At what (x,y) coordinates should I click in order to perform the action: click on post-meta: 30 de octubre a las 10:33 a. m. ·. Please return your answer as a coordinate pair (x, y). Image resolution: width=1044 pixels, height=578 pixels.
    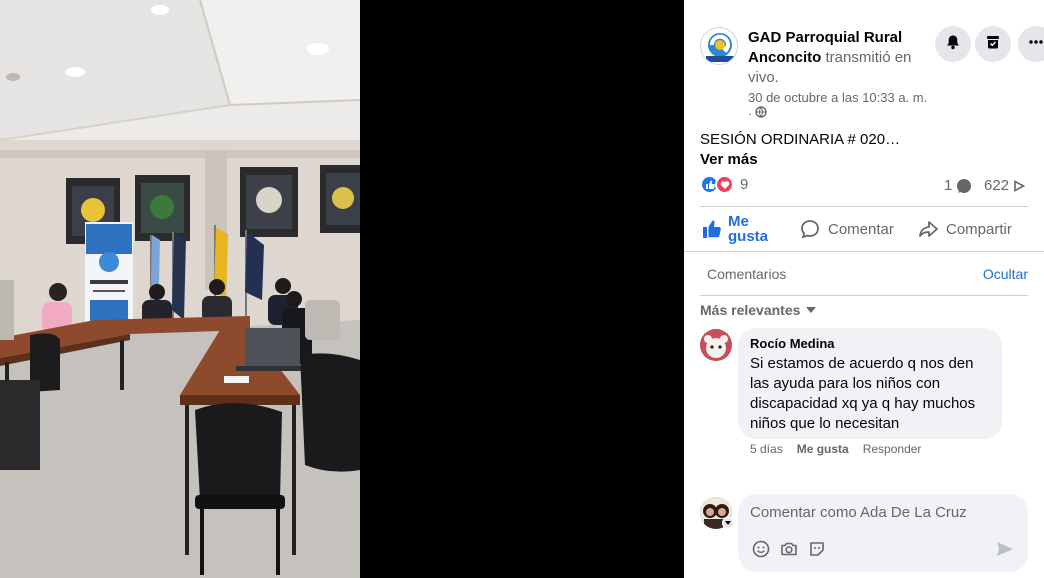
    Looking at the image, I should click on (837, 106).